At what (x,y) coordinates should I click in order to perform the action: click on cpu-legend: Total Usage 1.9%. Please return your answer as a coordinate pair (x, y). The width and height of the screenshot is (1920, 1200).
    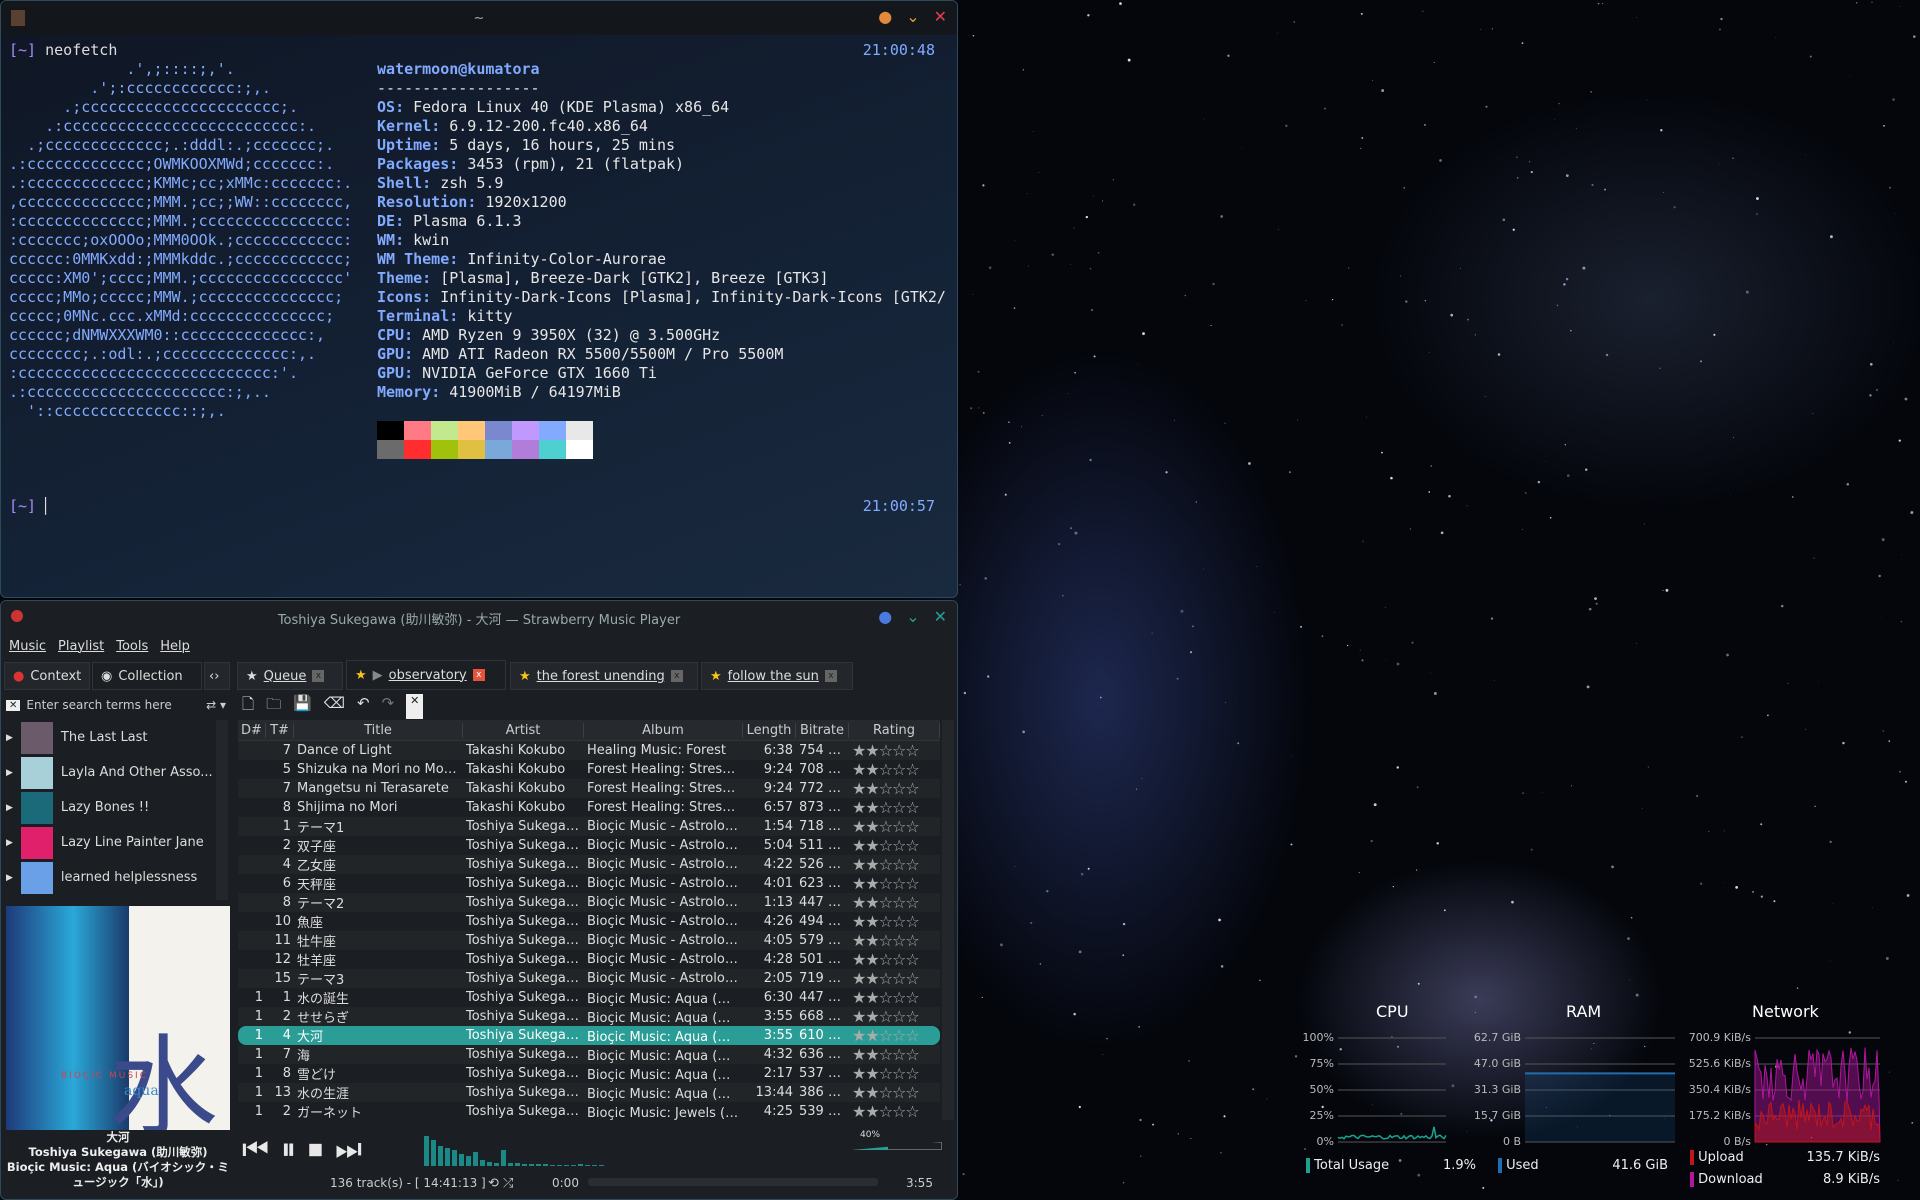
    Looking at the image, I should click on (1391, 1165).